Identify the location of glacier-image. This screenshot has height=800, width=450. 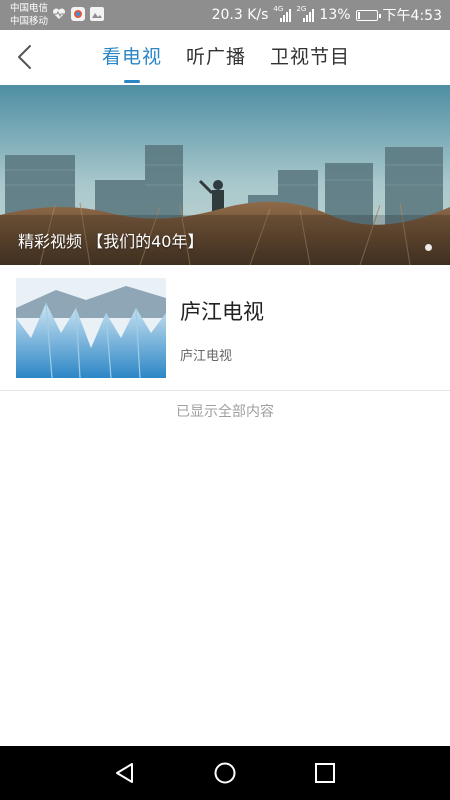
(91, 328).